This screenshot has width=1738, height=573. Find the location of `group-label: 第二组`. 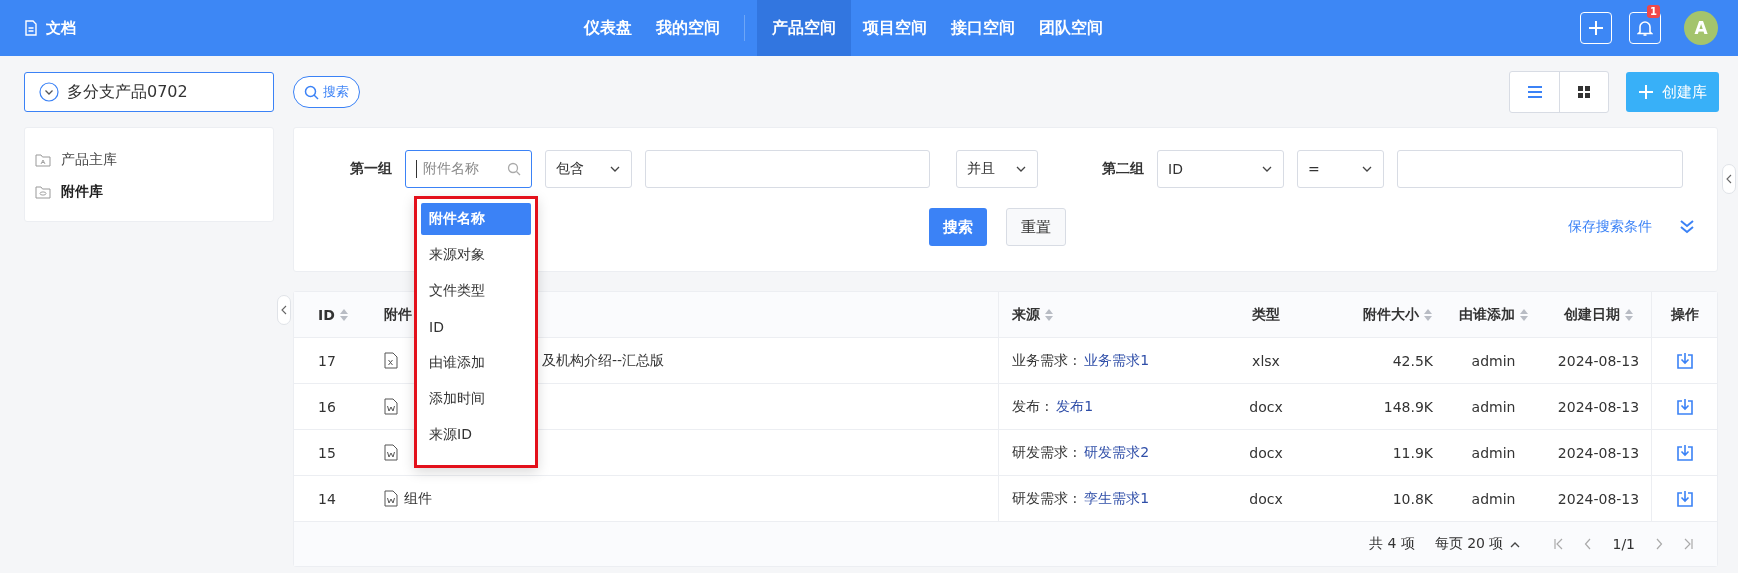

group-label: 第二组 is located at coordinates (1123, 169).